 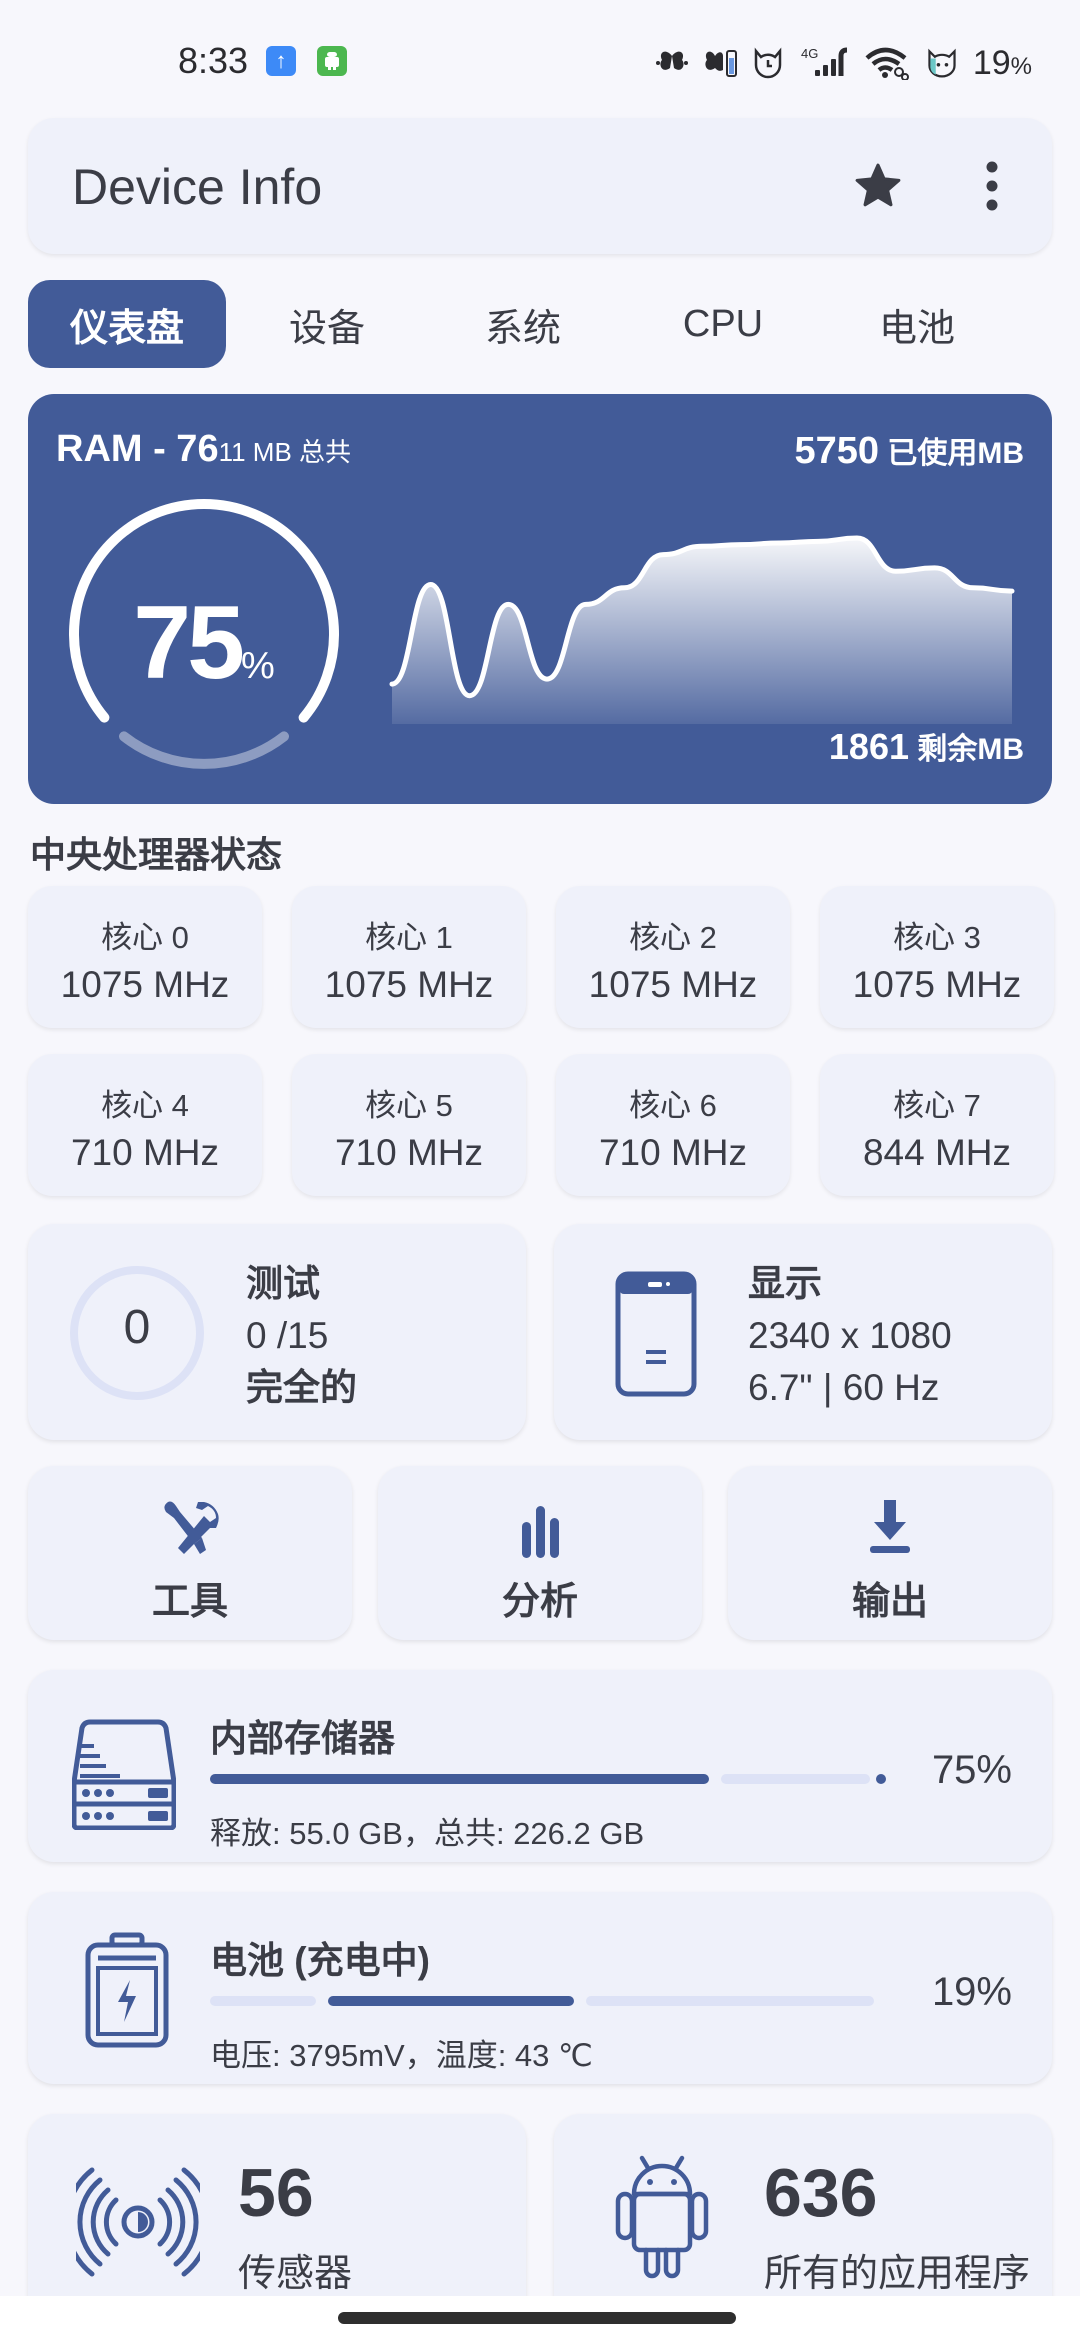 What do you see at coordinates (937, 1152) in the screenshot?
I see `core-frequency: 844 MHz` at bounding box center [937, 1152].